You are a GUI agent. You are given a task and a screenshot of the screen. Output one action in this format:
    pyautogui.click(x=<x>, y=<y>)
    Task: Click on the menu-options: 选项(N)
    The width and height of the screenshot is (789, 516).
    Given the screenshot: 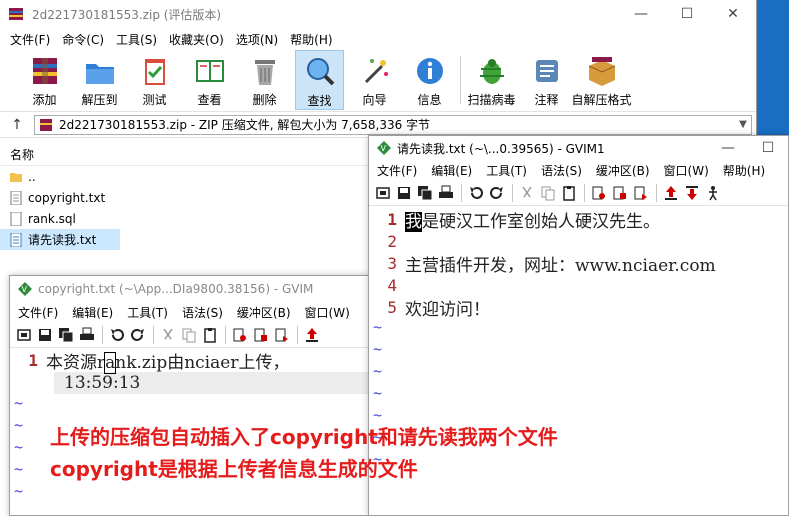 What is the action you would take?
    pyautogui.click(x=257, y=39)
    